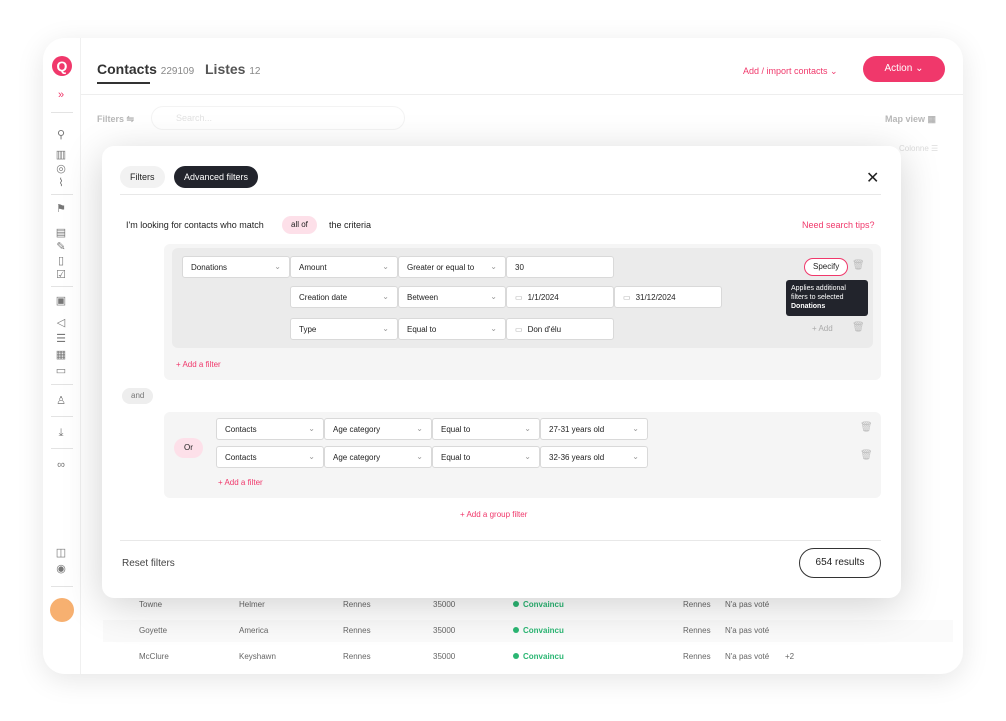  What do you see at coordinates (61, 401) in the screenshot?
I see `user-icon: ♙` at bounding box center [61, 401].